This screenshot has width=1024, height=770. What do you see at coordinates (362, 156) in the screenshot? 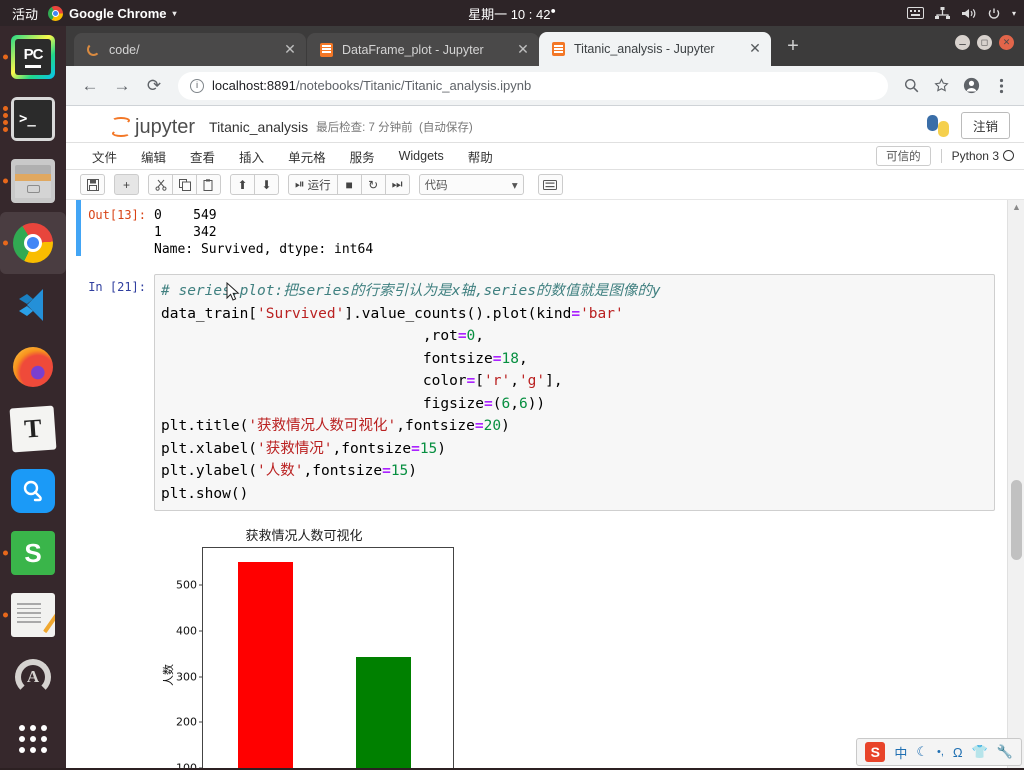
I see `menu-kernel: 服务` at bounding box center [362, 156].